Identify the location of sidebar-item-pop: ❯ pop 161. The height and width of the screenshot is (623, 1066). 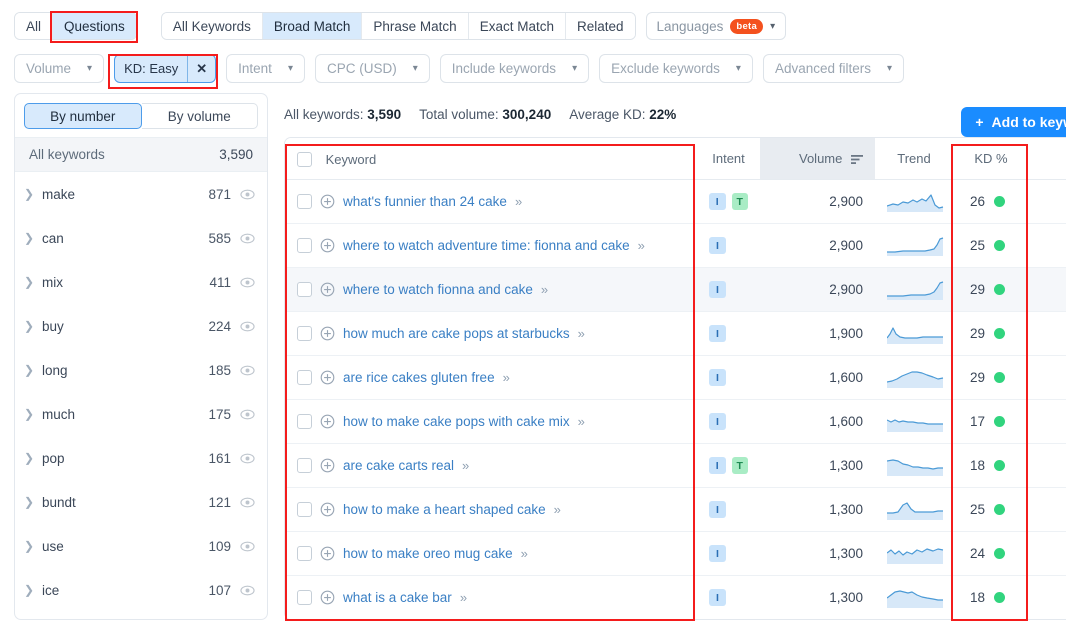
(141, 458).